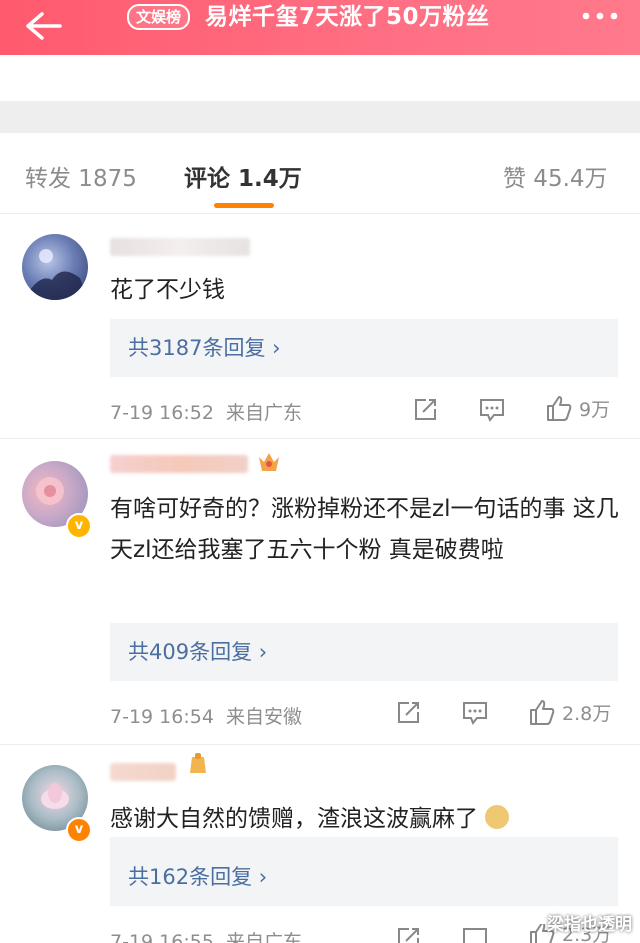 The image size is (640, 943). Describe the element at coordinates (42, 26) in the screenshot. I see `back-arrow-icon` at that location.